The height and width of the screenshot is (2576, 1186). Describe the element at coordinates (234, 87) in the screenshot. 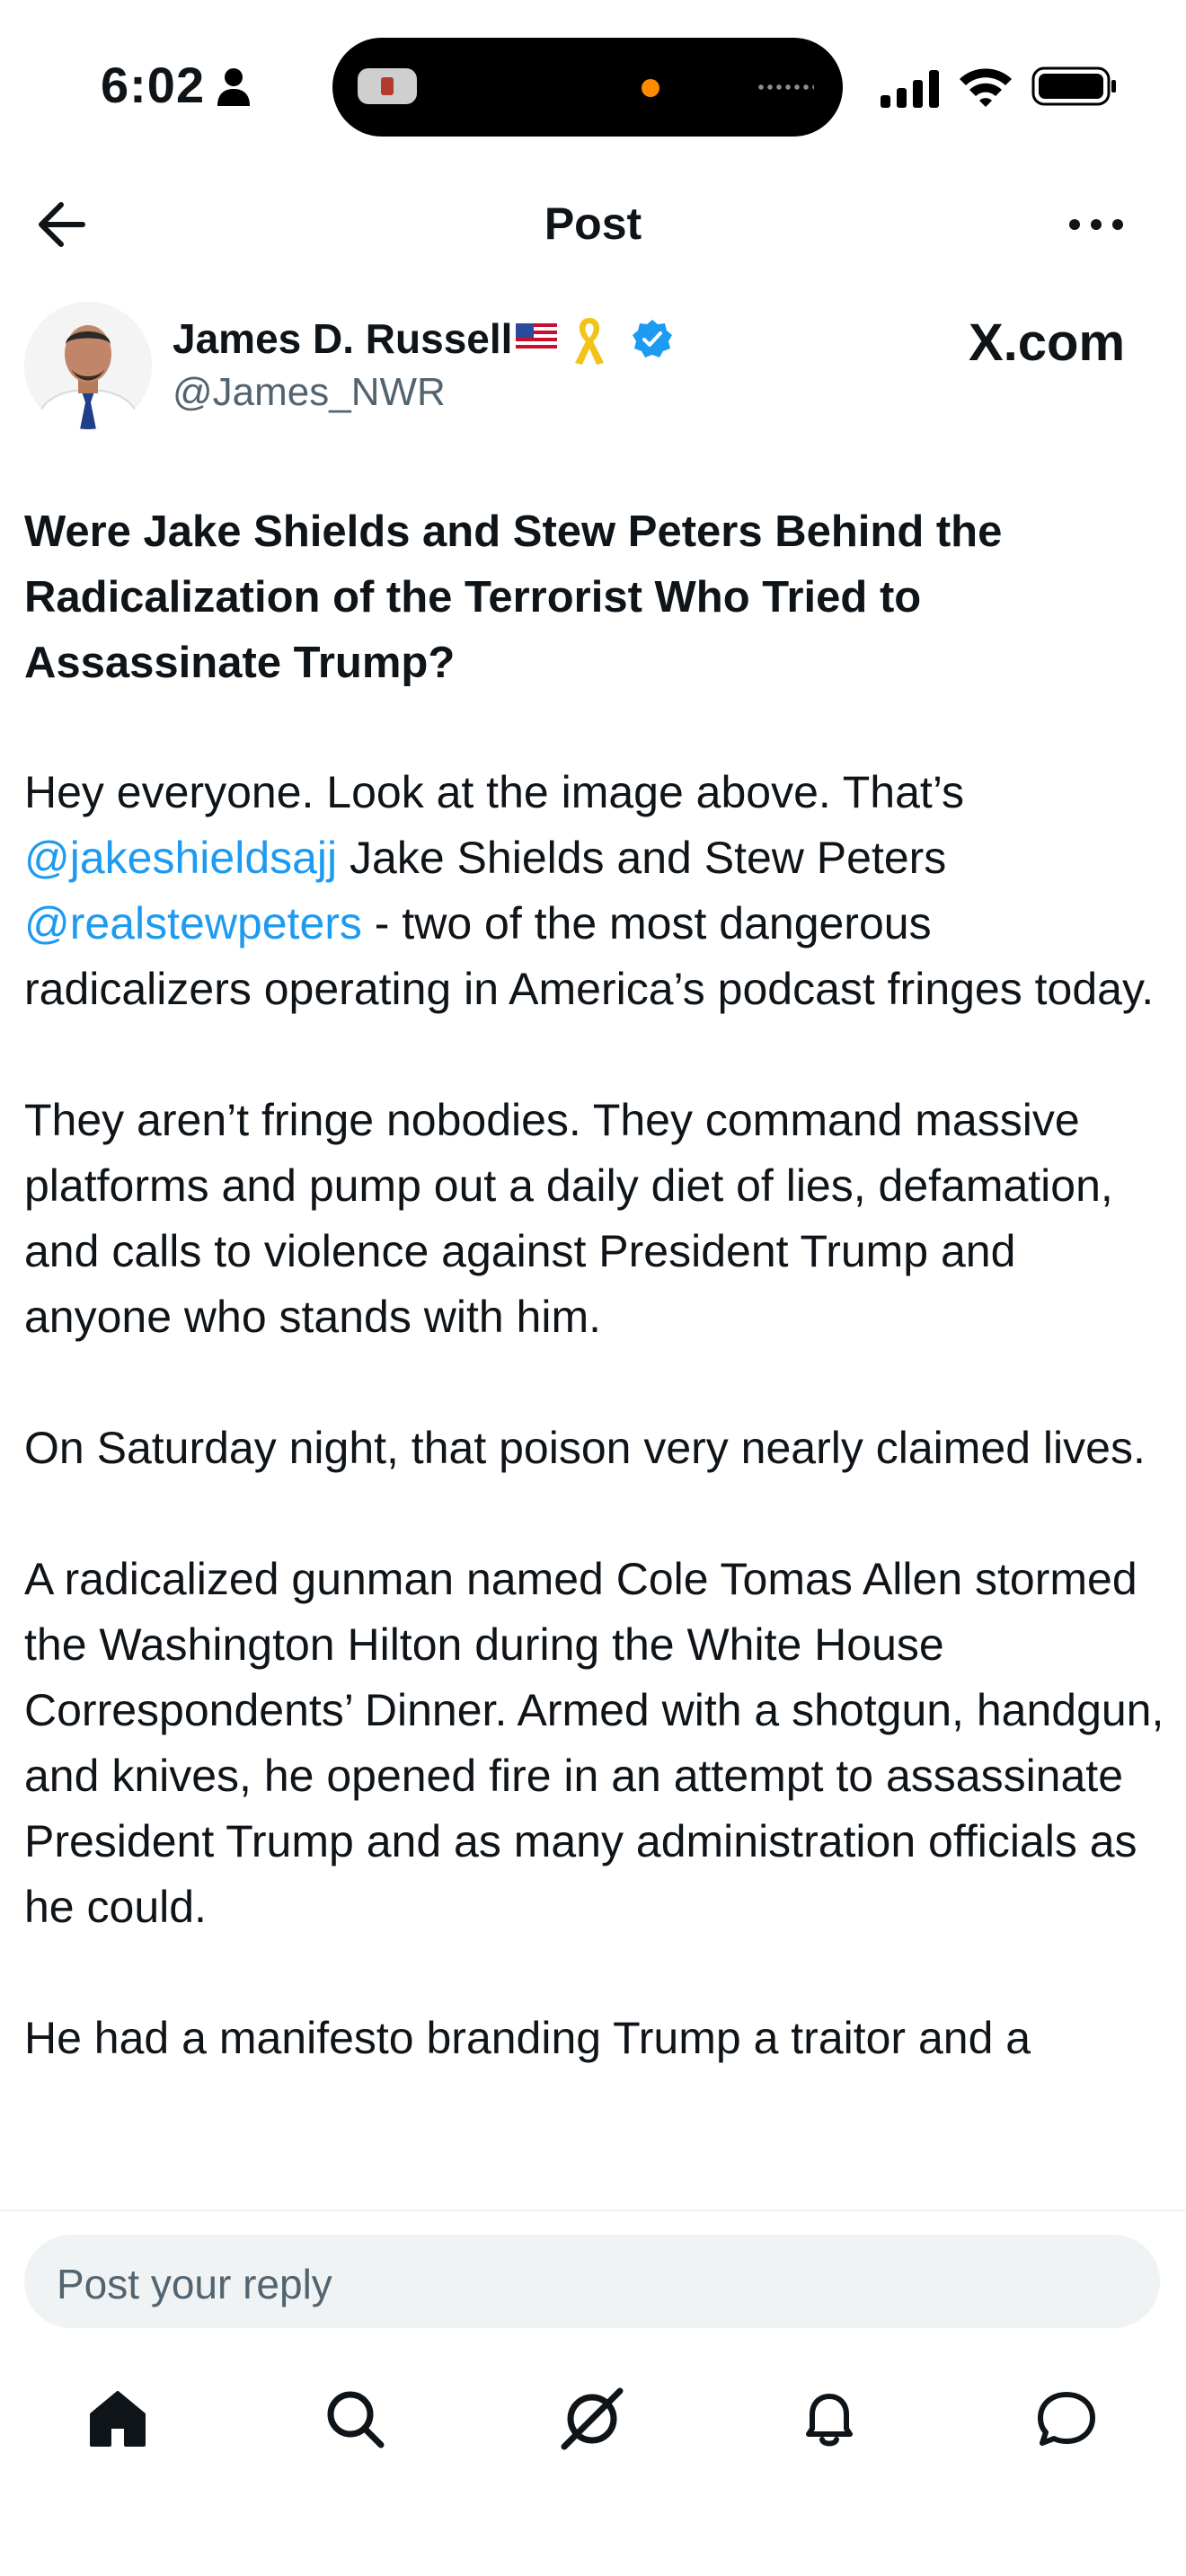

I see `person-icon` at that location.